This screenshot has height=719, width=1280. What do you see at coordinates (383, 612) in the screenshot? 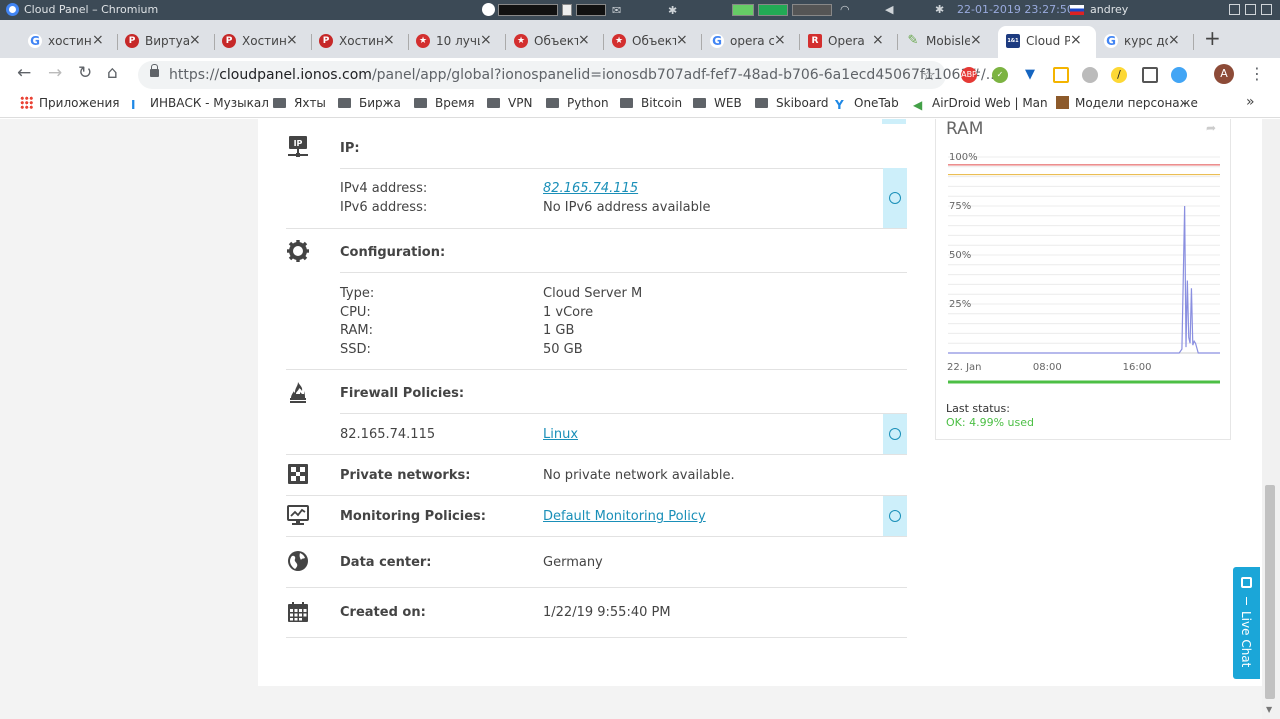
I see `created-title: Created on:` at bounding box center [383, 612].